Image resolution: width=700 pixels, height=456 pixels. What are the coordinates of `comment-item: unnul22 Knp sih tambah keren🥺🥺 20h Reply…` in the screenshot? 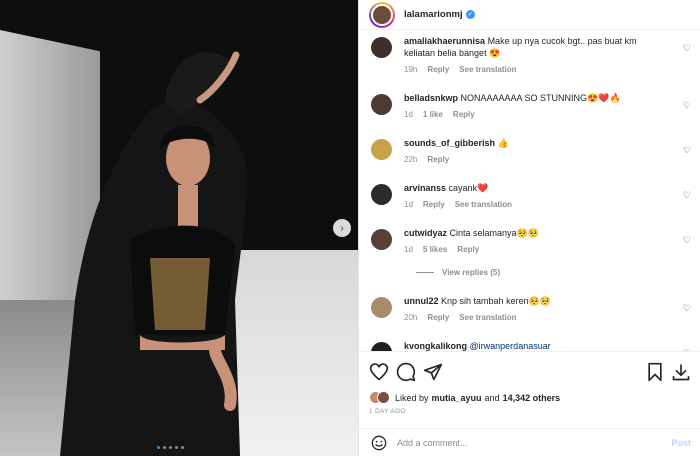 It's located at (530, 312).